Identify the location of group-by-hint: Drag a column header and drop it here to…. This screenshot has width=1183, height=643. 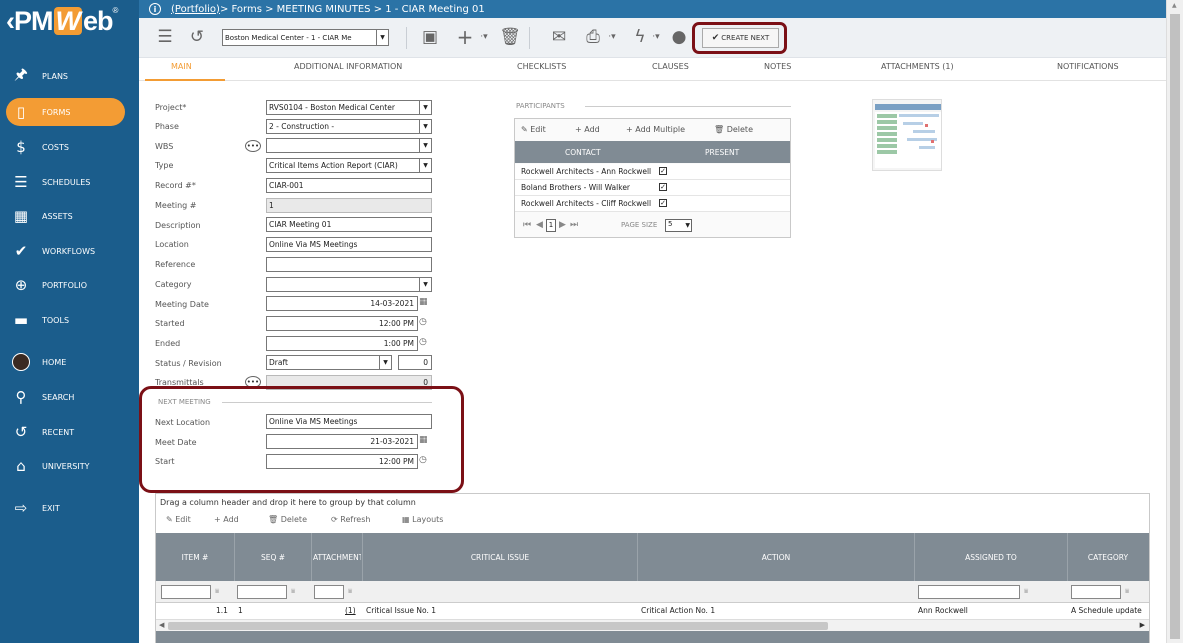
(288, 502).